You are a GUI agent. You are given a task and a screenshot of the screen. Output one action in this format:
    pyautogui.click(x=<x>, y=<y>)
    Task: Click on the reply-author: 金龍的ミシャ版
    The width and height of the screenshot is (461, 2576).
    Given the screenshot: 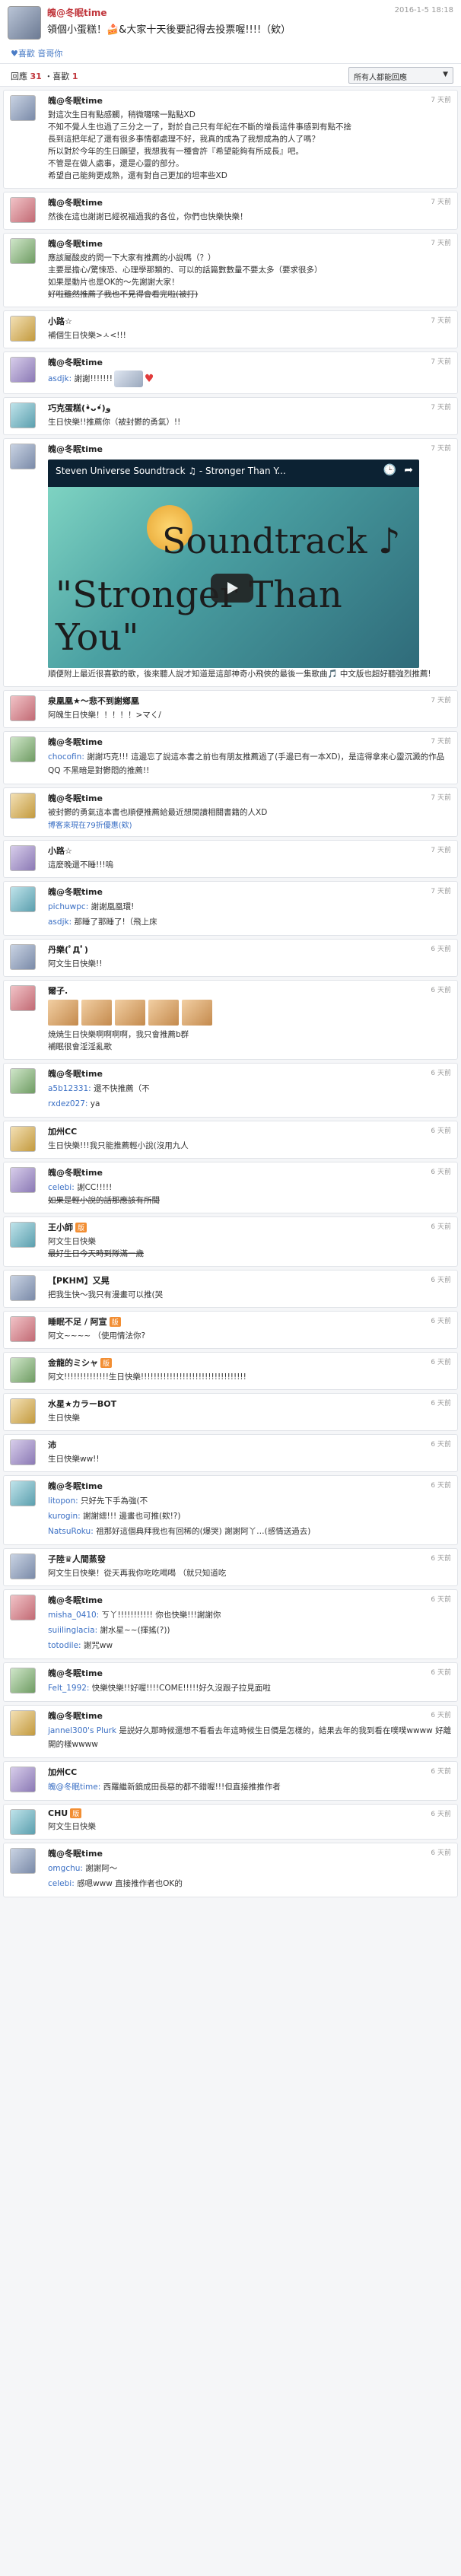 What is the action you would take?
    pyautogui.click(x=251, y=1363)
    